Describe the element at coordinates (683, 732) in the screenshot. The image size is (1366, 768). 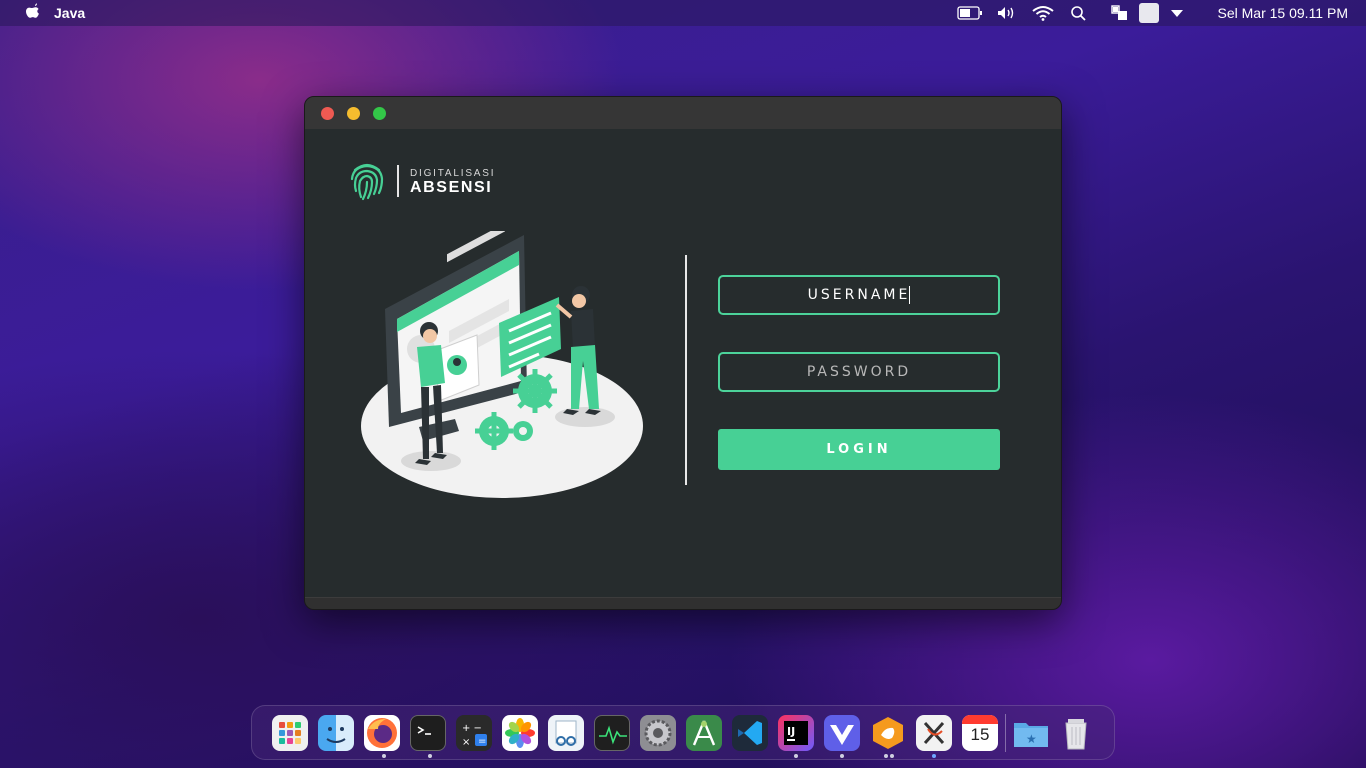
I see `dock: + − × = IJ 15 ★` at that location.